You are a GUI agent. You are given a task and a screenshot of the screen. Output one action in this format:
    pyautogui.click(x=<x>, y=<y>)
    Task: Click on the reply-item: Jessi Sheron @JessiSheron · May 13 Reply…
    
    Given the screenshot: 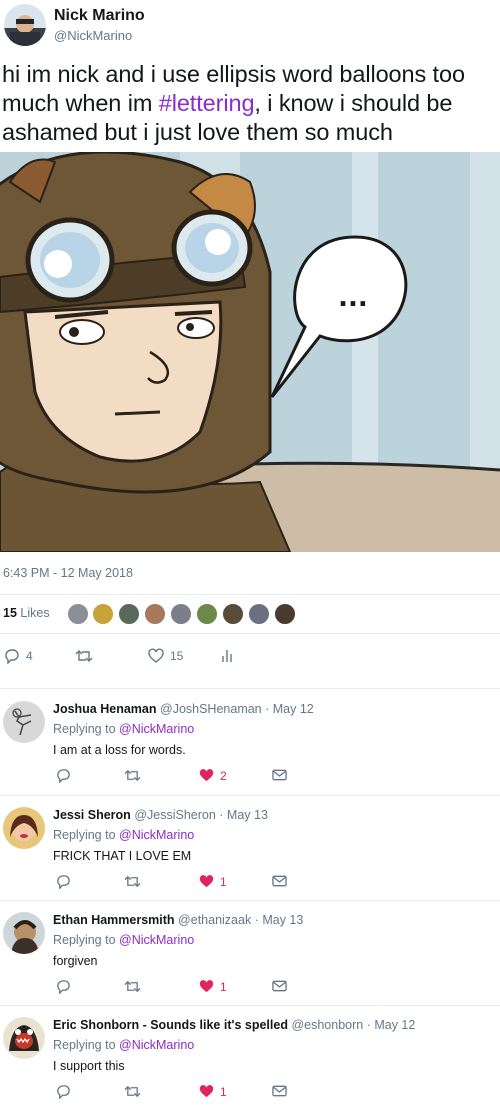 What is the action you would take?
    pyautogui.click(x=250, y=848)
    